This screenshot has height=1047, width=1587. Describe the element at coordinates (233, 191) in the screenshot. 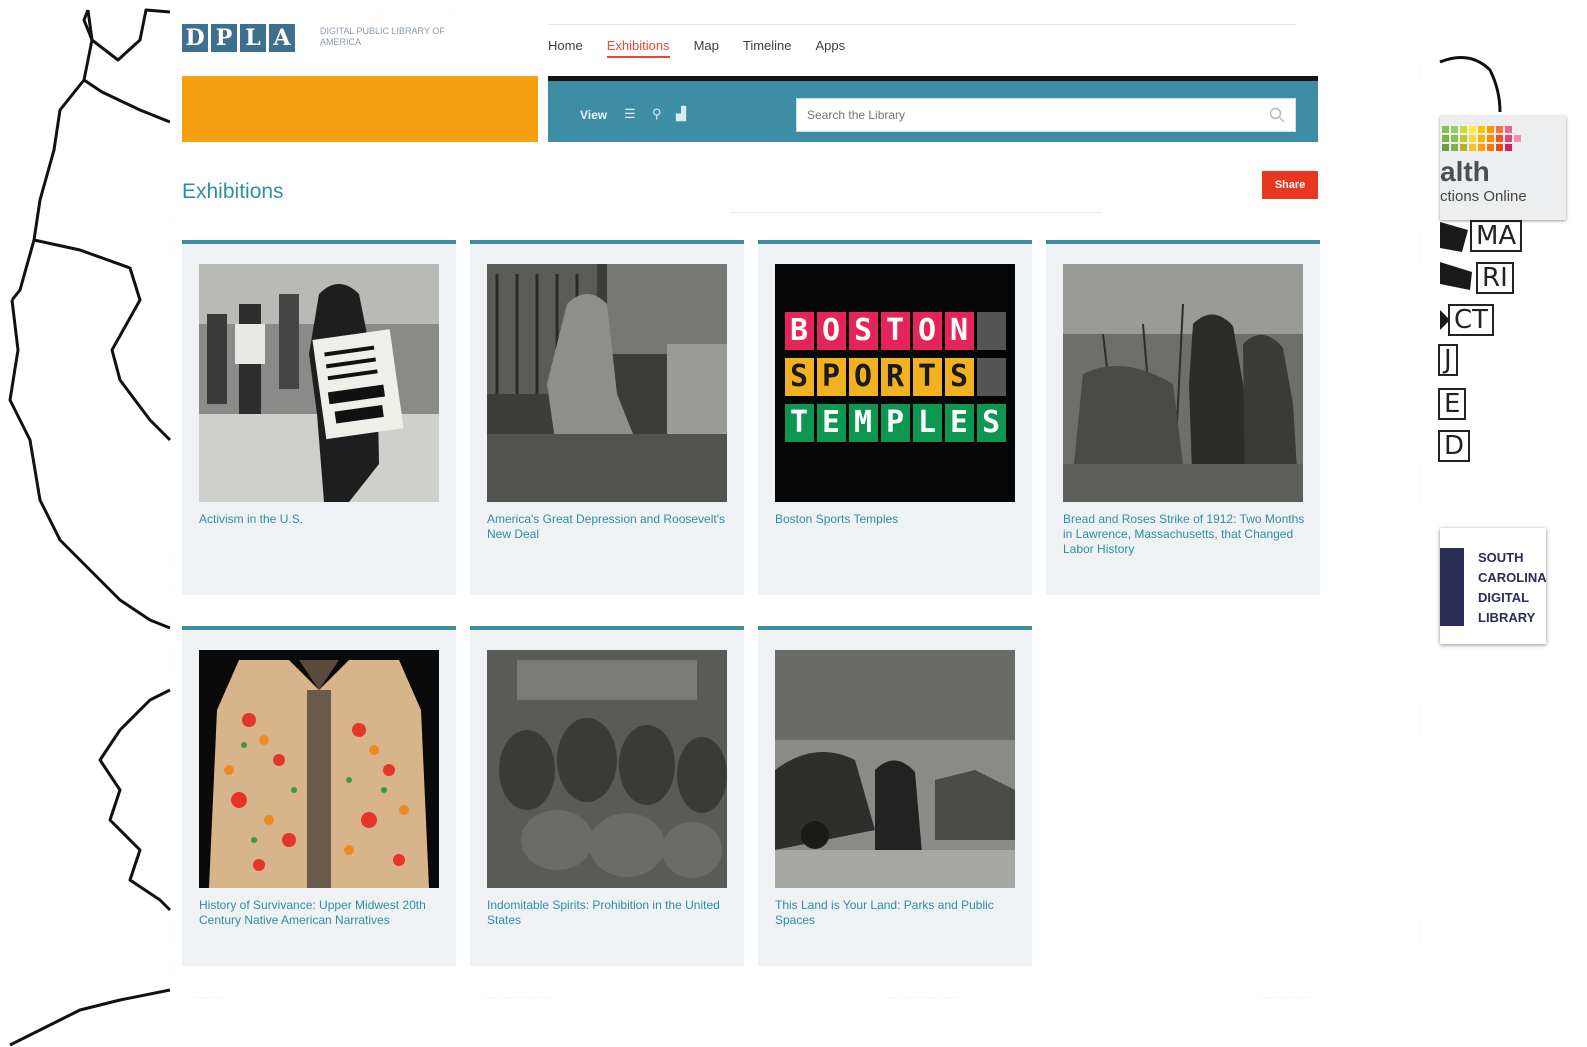

I see `page-title: Exhibitions` at that location.